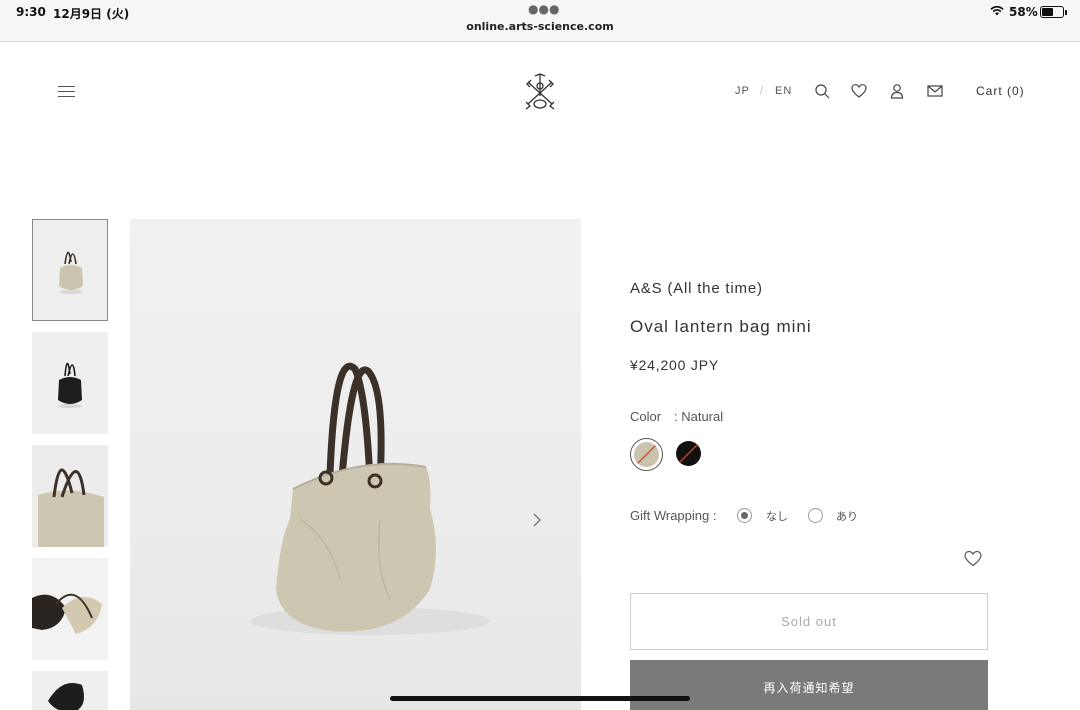 Image resolution: width=1080 pixels, height=710 pixels. I want to click on menu-icon, so click(66, 92).